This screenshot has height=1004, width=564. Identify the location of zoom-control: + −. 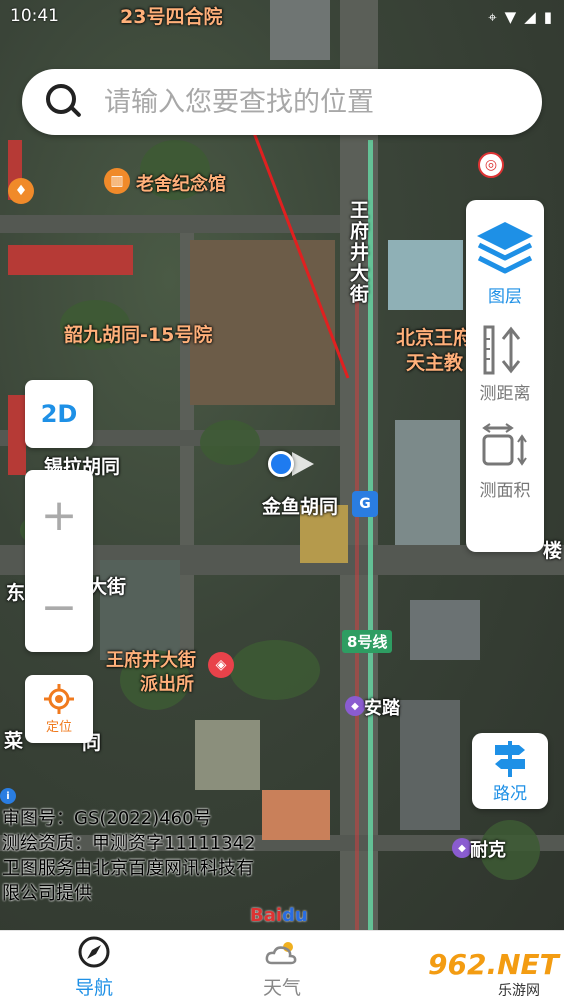
(59, 561).